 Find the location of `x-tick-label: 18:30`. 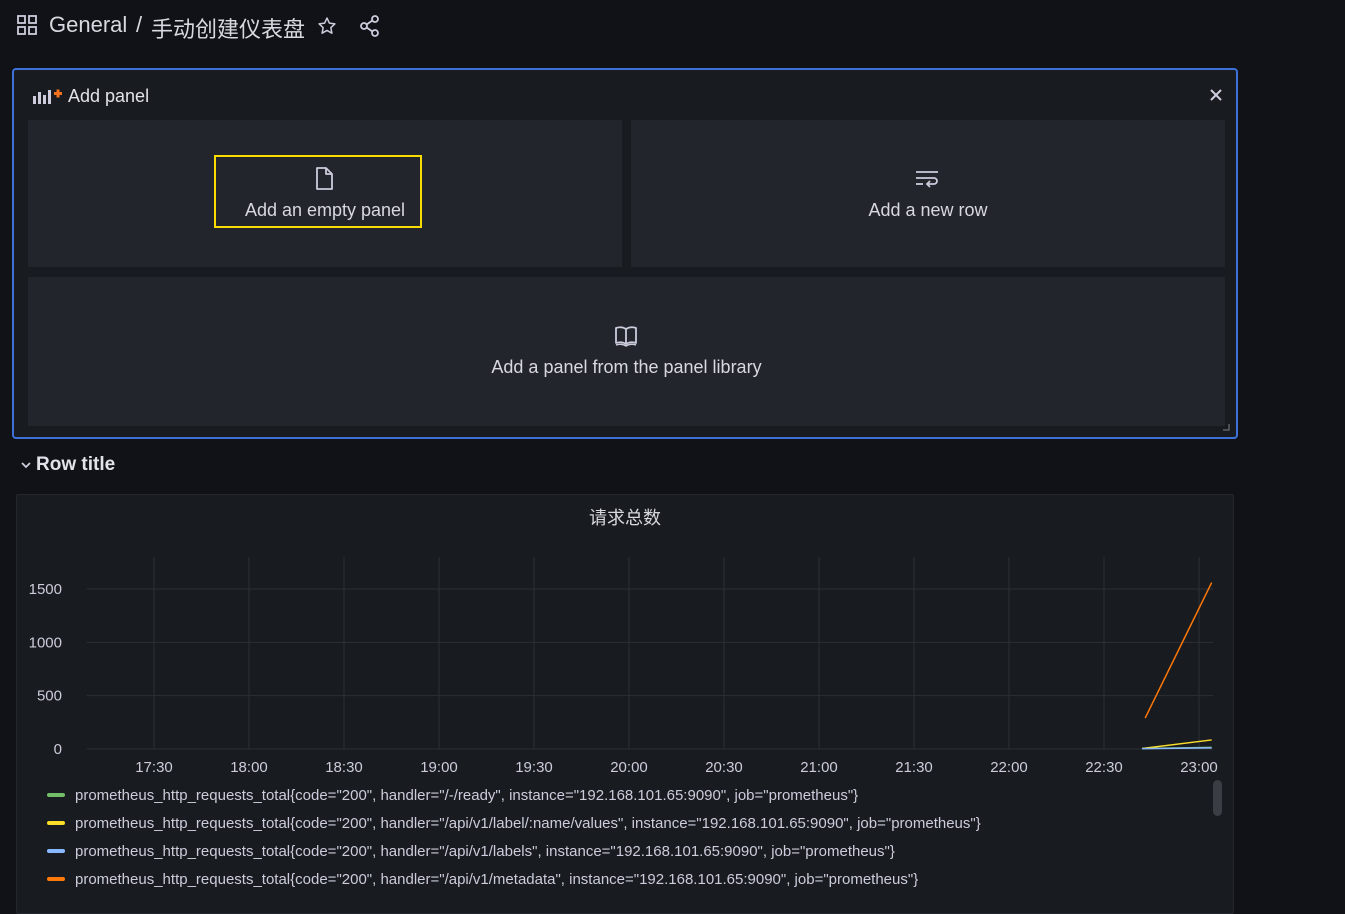

x-tick-label: 18:30 is located at coordinates (344, 767).